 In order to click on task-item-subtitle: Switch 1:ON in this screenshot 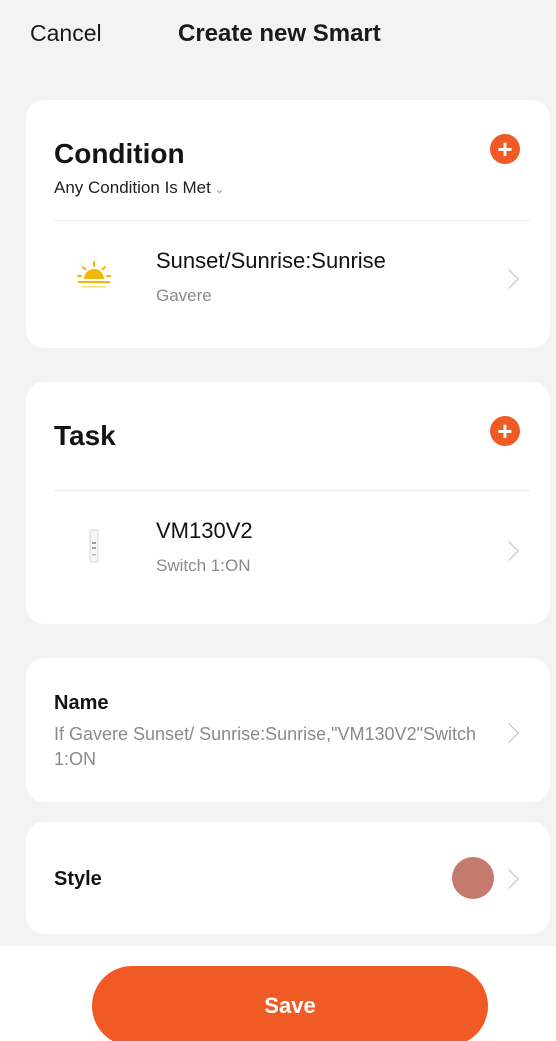, I will do `click(203, 565)`.